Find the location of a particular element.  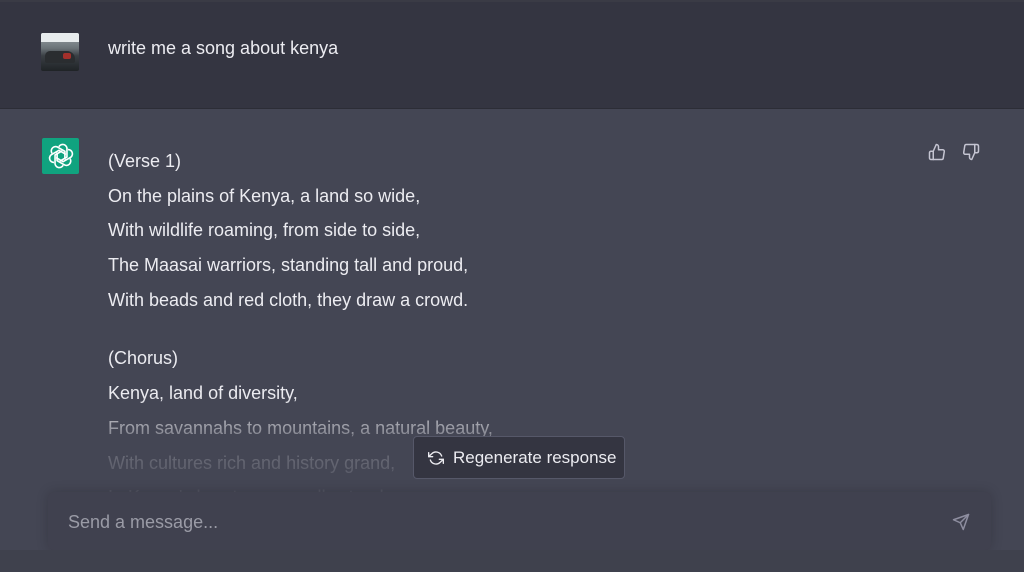

paper-plane-icon is located at coordinates (961, 522).